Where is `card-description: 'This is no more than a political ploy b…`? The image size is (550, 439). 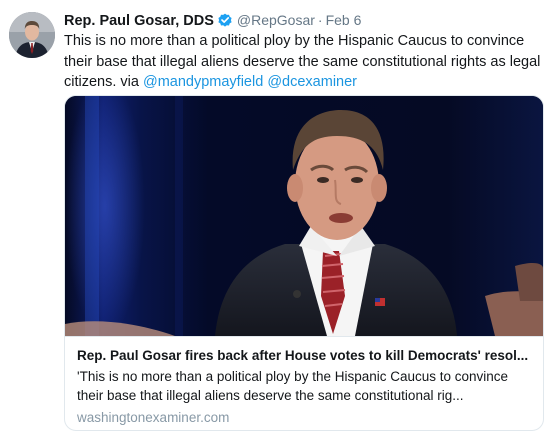 card-description: 'This is no more than a political ploy b… is located at coordinates (293, 386).